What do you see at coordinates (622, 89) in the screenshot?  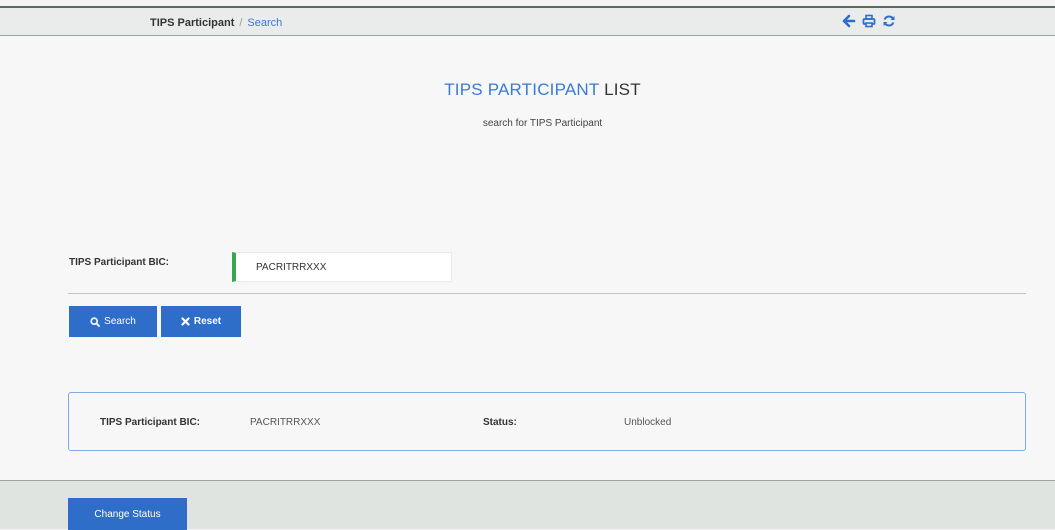 I see `page-title-rest: LIST` at bounding box center [622, 89].